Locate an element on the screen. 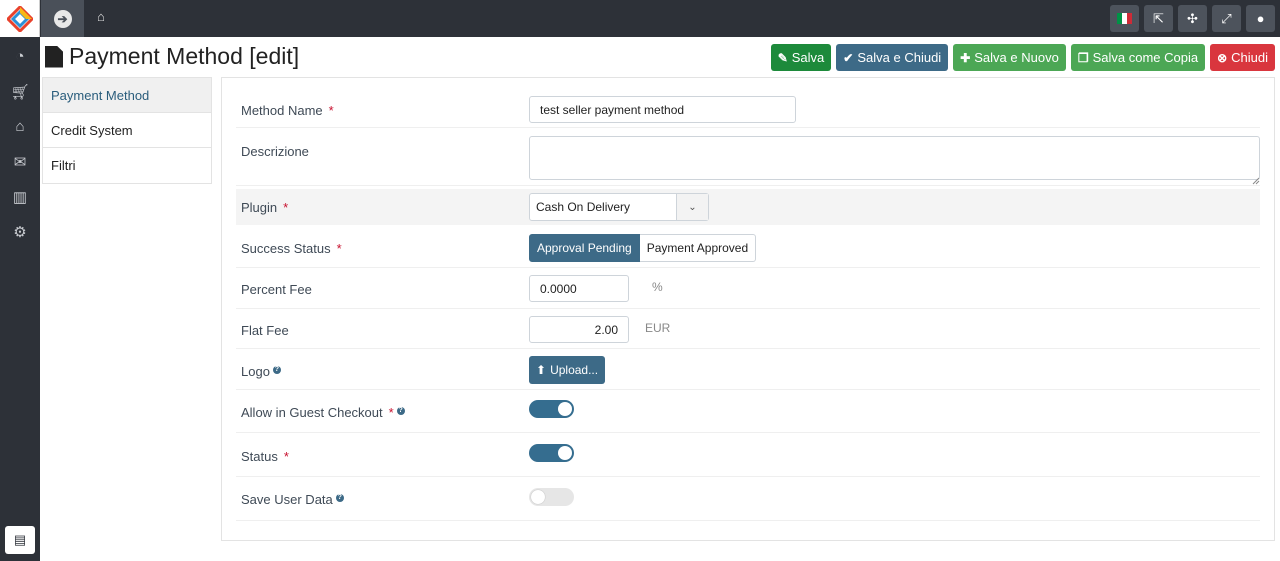  success-status-label: Success Status * is located at coordinates (291, 248).